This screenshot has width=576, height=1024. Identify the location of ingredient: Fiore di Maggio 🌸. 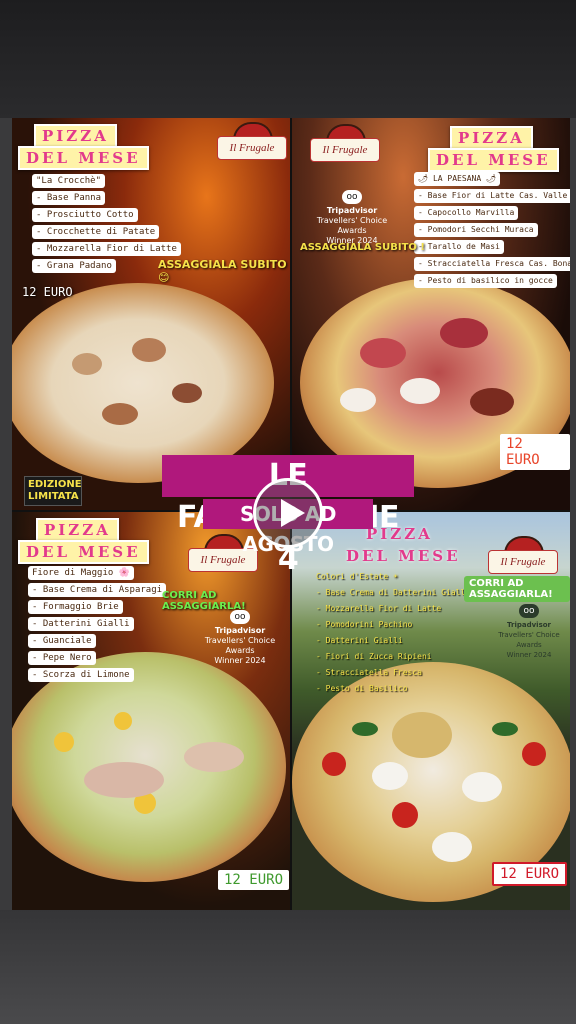
(81, 573).